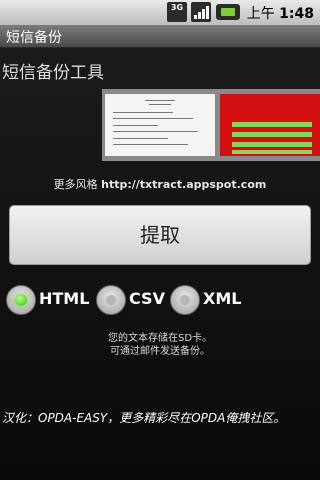 The width and height of the screenshot is (320, 480). I want to click on extract-button: 提取, so click(160, 235).